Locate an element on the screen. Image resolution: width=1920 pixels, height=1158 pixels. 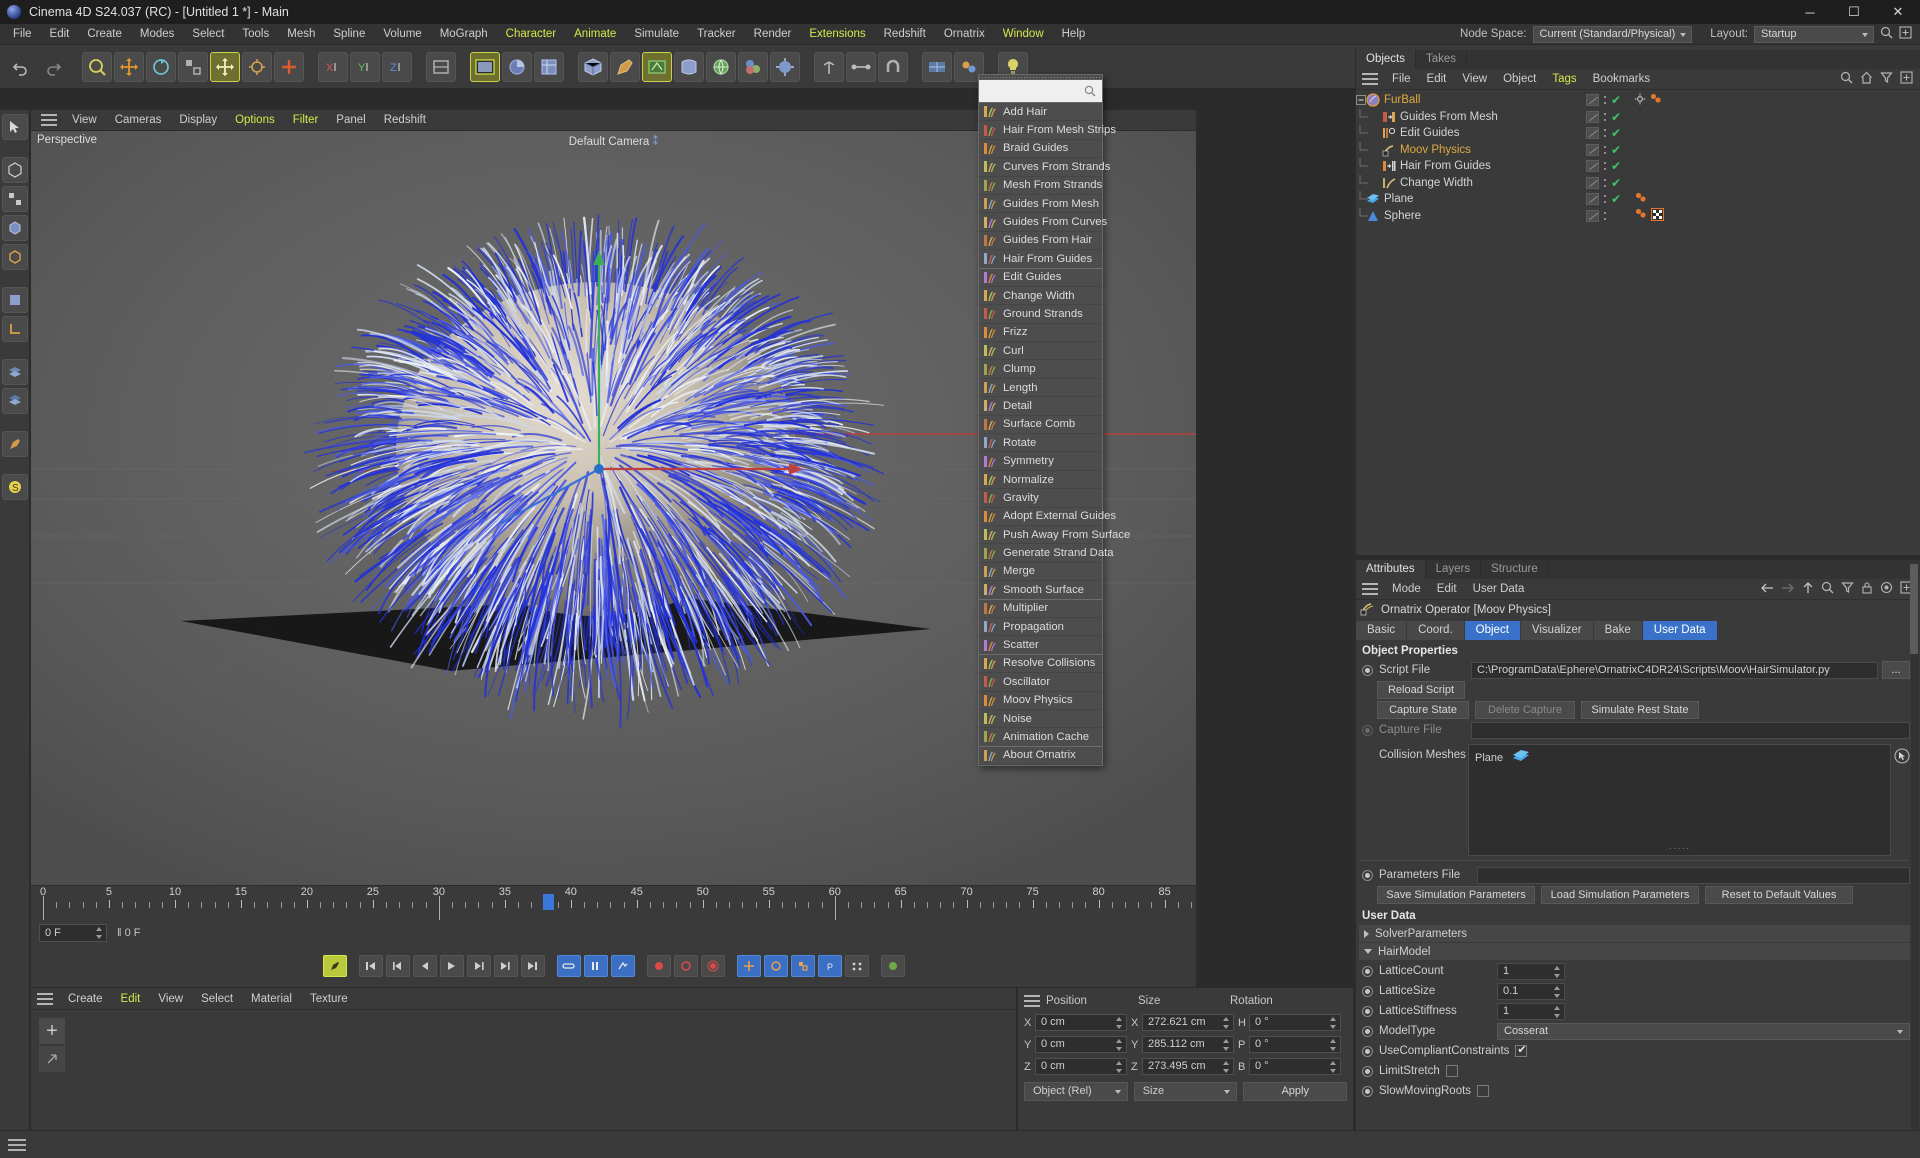
coordinate-system-tool is located at coordinates (257, 66).